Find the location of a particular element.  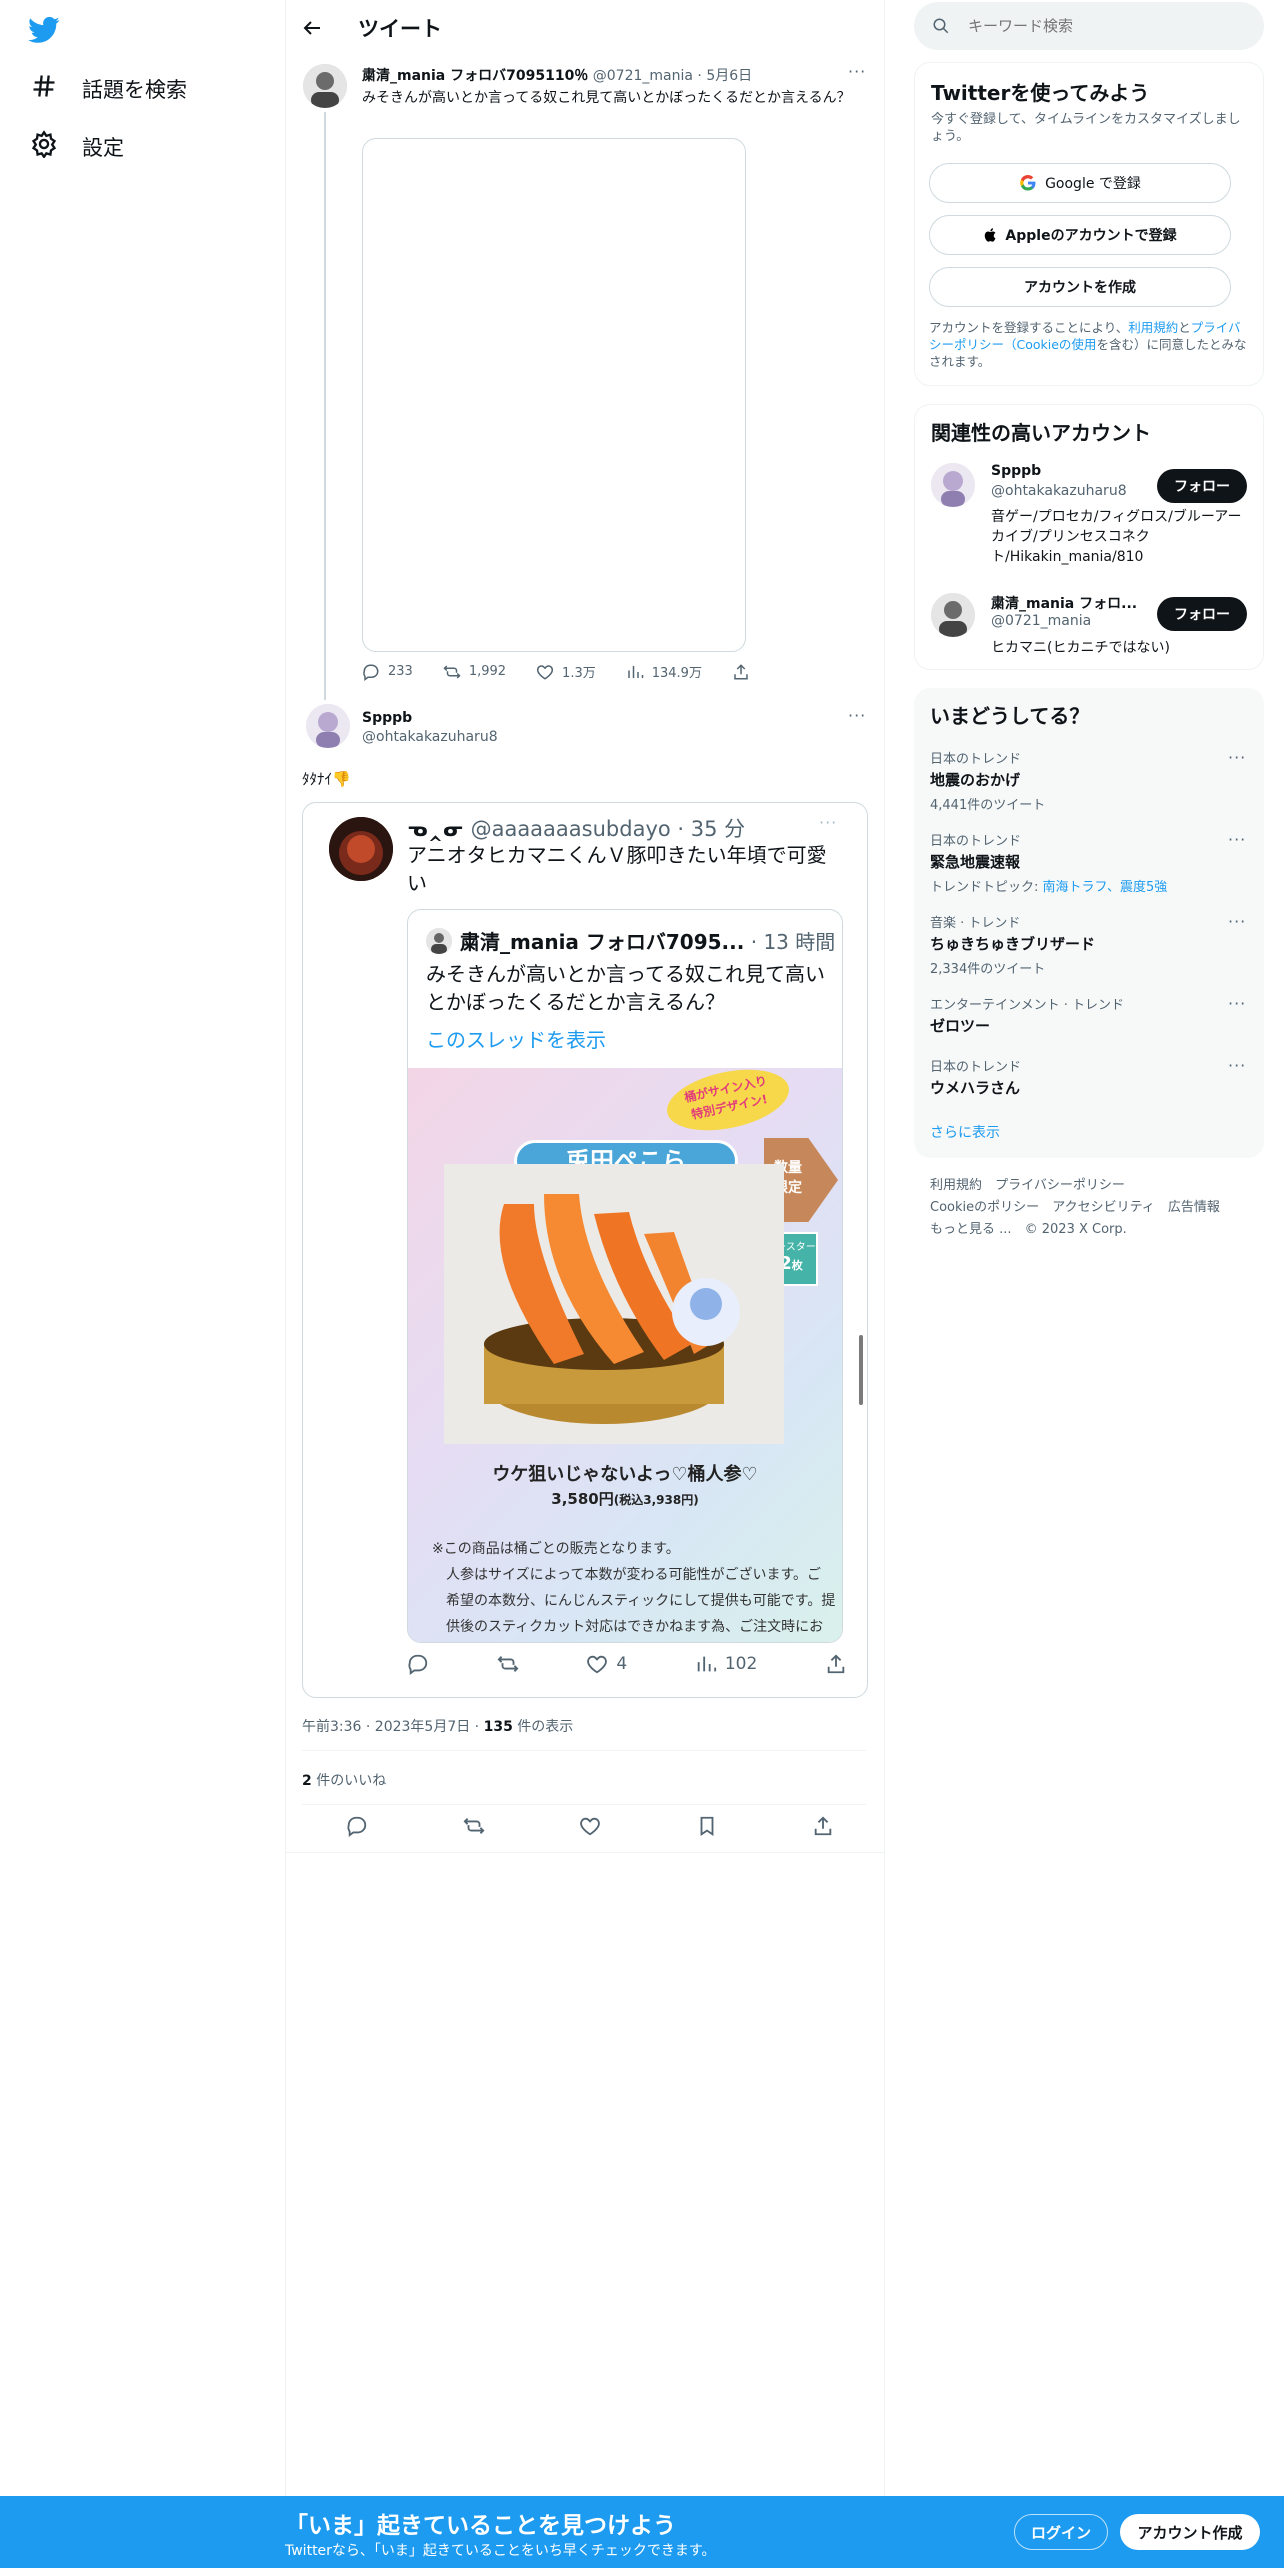

trend-item: 日本のトレンド ウメハラさん is located at coordinates (1090, 1077).